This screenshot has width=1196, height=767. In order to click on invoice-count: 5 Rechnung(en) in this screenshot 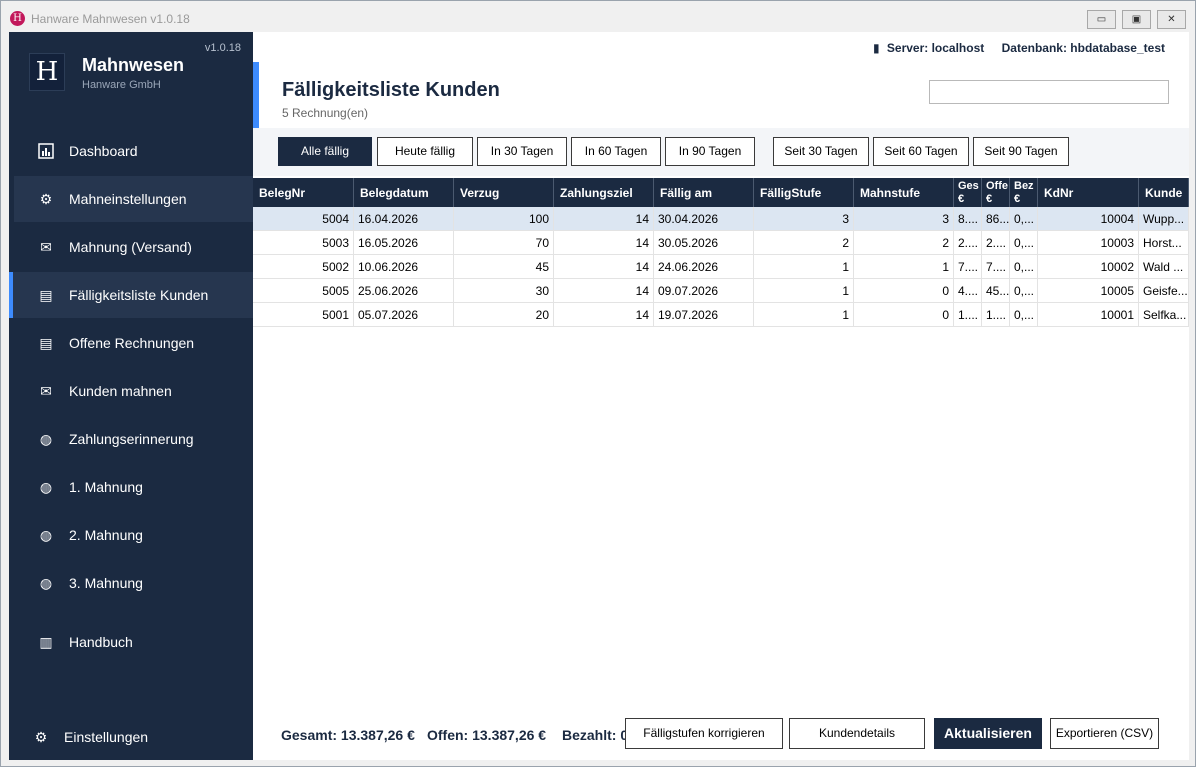, I will do `click(325, 113)`.